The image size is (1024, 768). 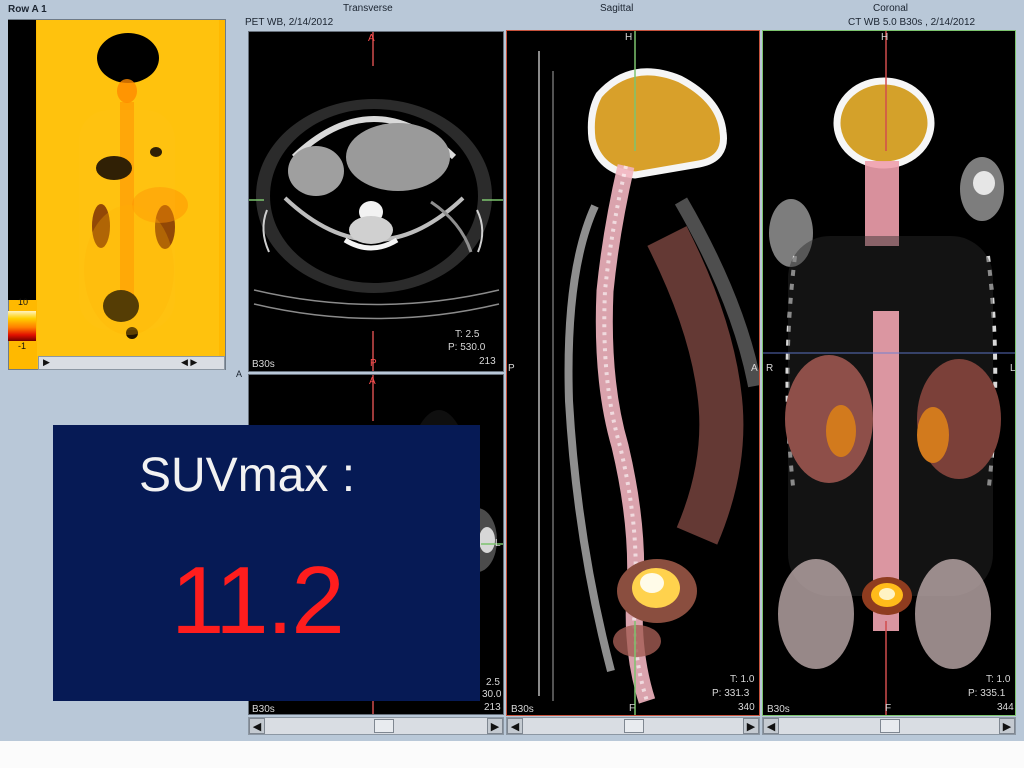 What do you see at coordinates (46, 362) in the screenshot?
I see `mip-play-left-icon: ▶` at bounding box center [46, 362].